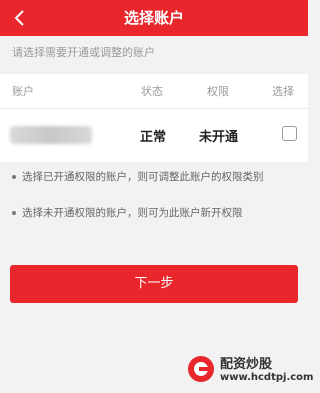  Describe the element at coordinates (219, 137) in the screenshot. I see `permission-cell: 未开通` at that location.